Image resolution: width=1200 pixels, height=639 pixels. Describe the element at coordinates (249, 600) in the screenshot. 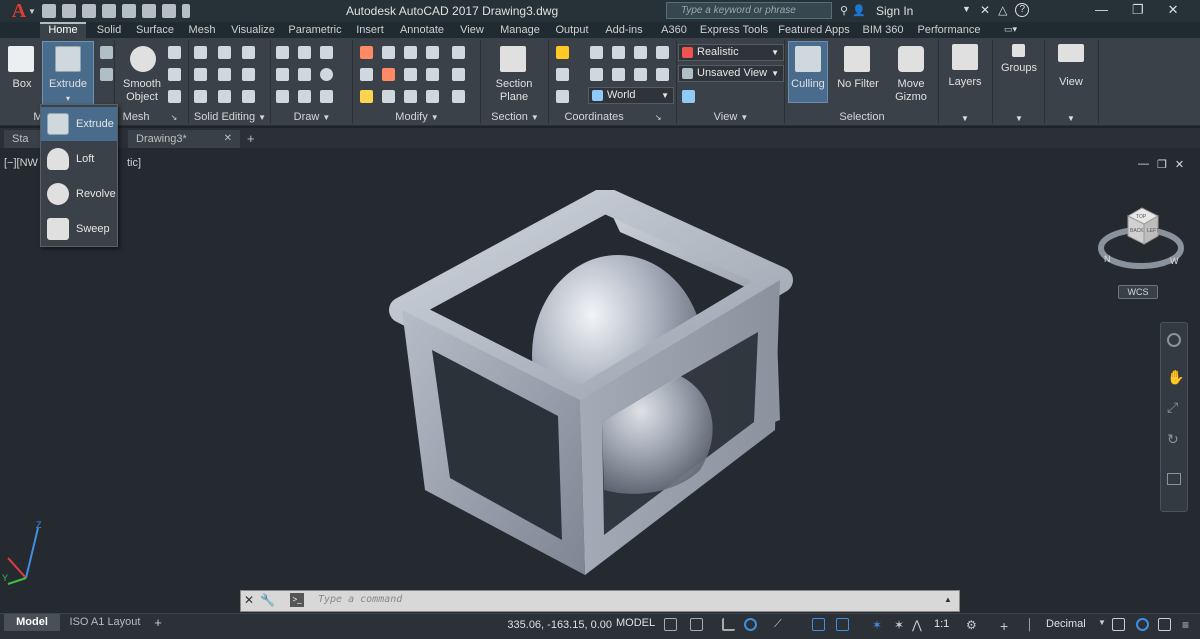

I see `close-icon: ✕` at that location.